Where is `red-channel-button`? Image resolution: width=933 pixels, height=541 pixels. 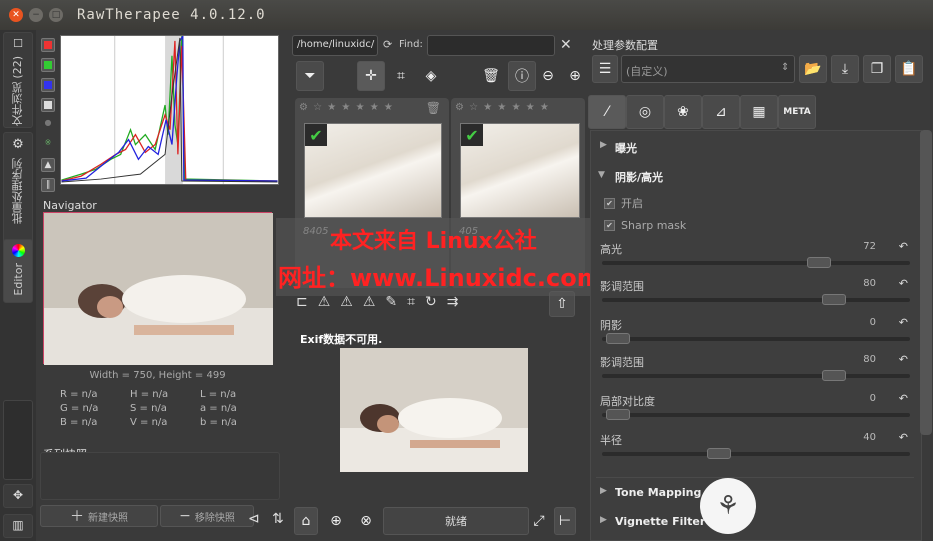
red-channel-button is located at coordinates (48, 45).